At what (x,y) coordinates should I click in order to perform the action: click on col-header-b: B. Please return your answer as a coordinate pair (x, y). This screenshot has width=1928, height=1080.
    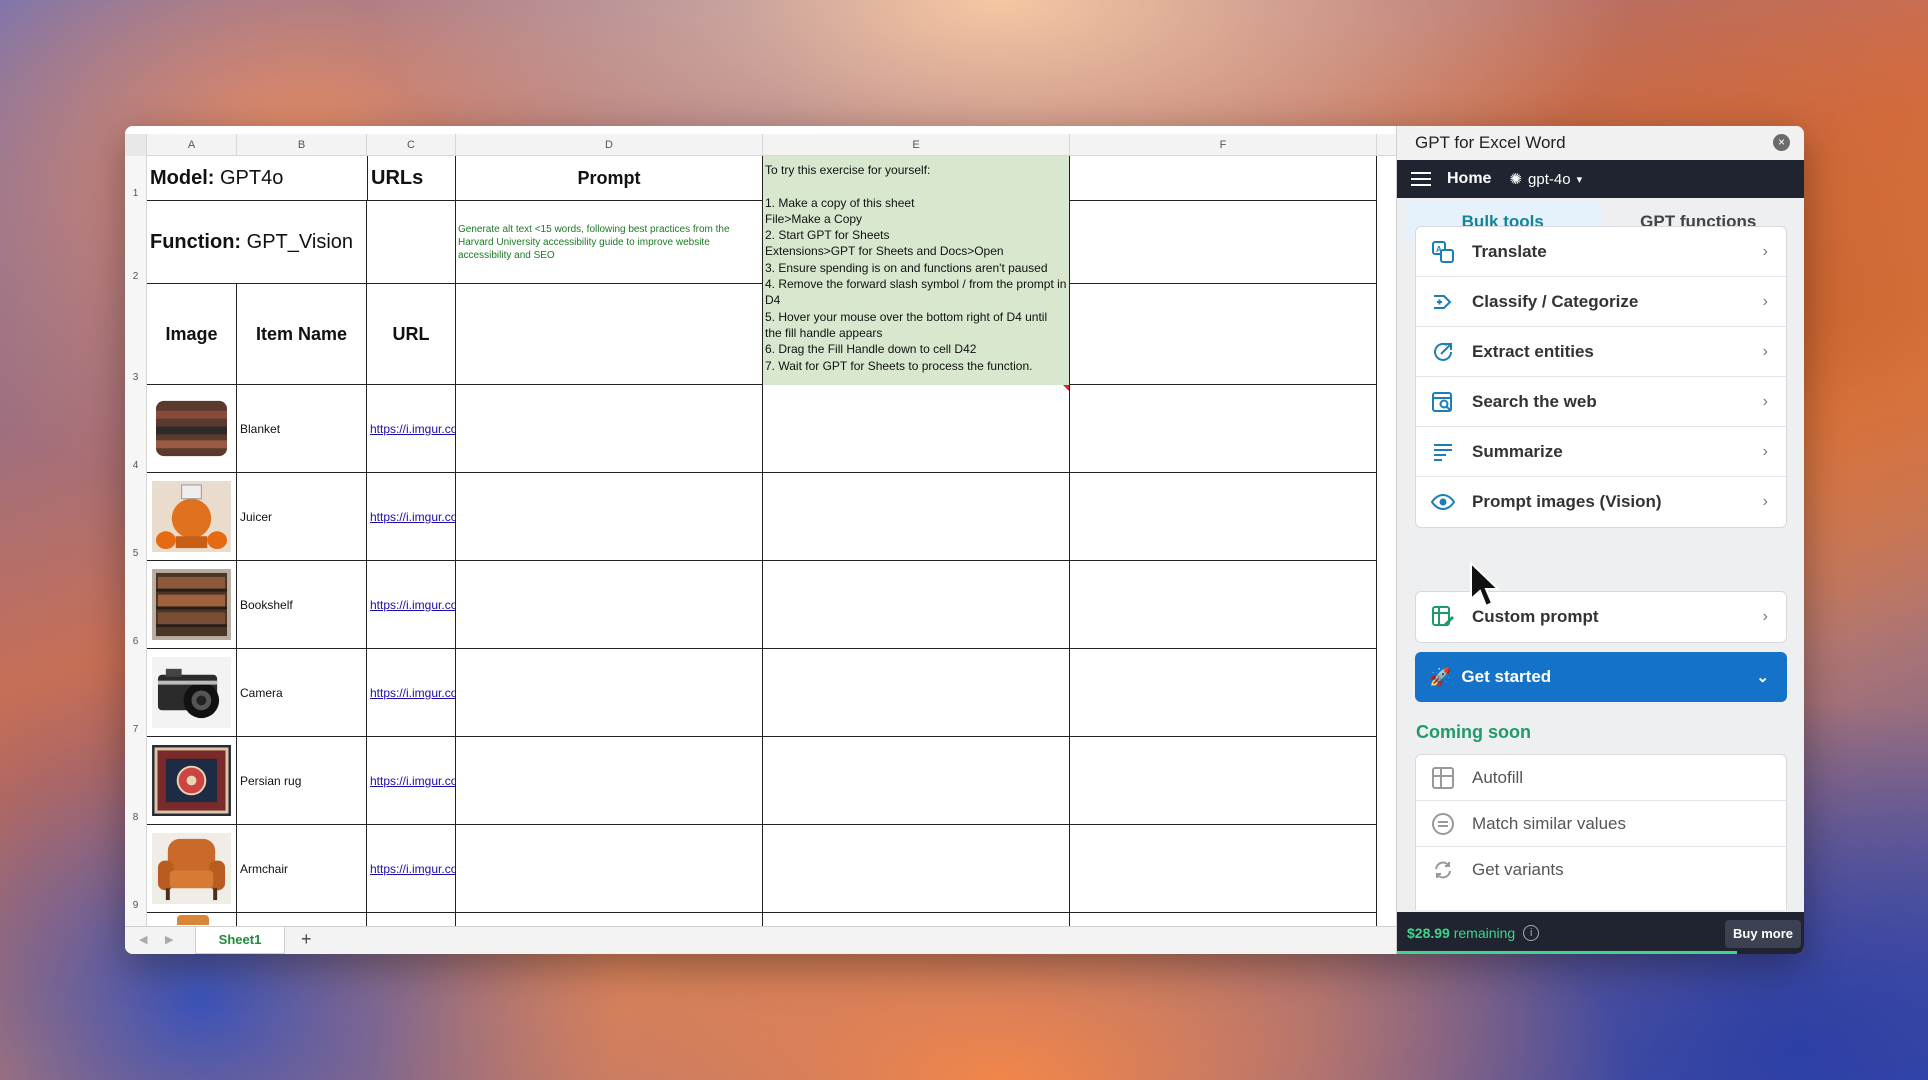
    Looking at the image, I should click on (302, 145).